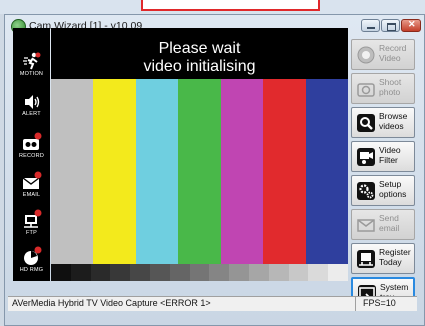  Describe the element at coordinates (390, 155) in the screenshot. I see `button-label: Video Filter` at that location.